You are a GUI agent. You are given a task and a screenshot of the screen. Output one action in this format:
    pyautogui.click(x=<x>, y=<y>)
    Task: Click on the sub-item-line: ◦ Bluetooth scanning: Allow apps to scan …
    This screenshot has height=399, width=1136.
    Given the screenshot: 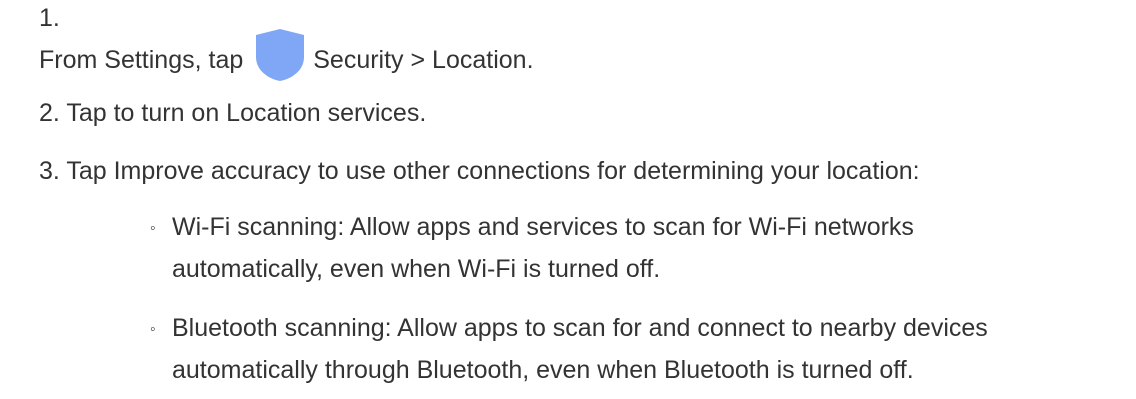 What is the action you would take?
    pyautogui.click(x=637, y=329)
    